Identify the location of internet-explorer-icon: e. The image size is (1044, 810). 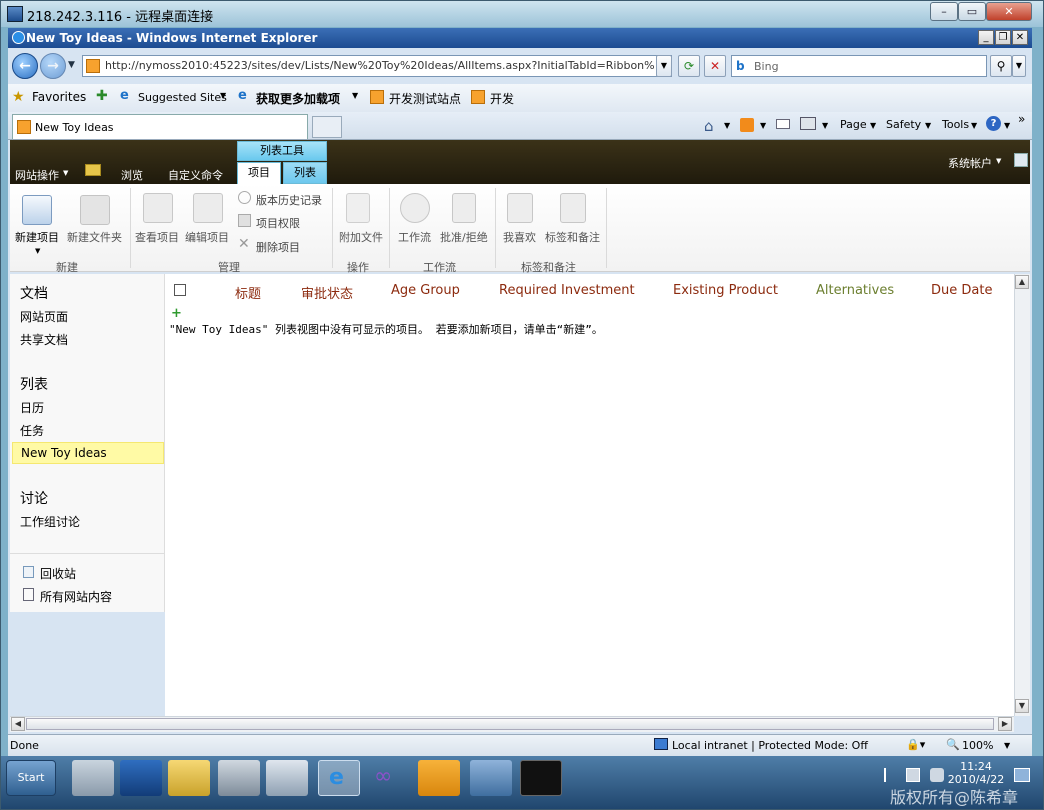
(339, 778).